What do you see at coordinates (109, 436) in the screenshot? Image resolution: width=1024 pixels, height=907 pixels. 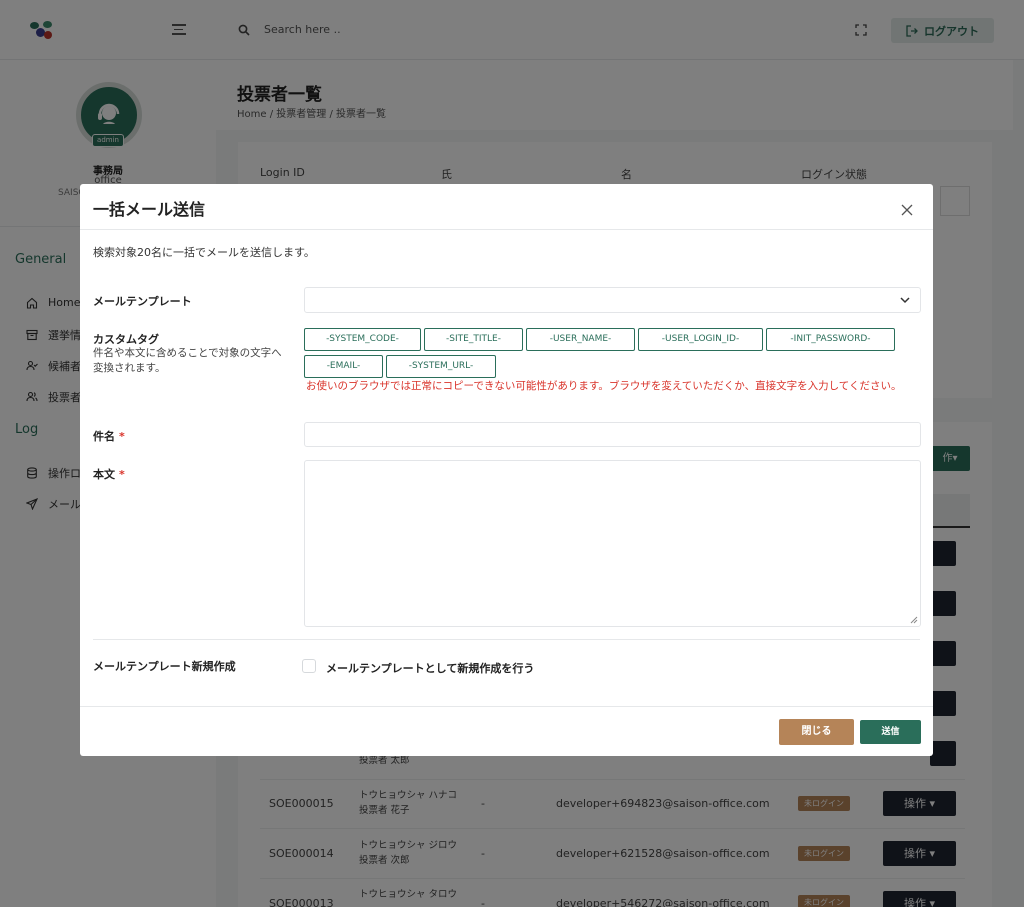 I see `subject-label: 件名 *` at bounding box center [109, 436].